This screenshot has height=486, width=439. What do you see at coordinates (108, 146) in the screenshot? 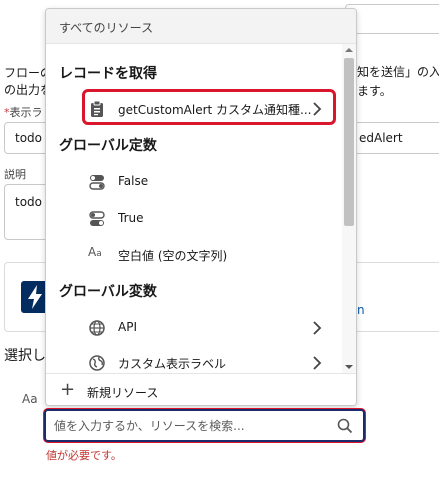
I see `section-global-constants: グローバル定数` at bounding box center [108, 146].